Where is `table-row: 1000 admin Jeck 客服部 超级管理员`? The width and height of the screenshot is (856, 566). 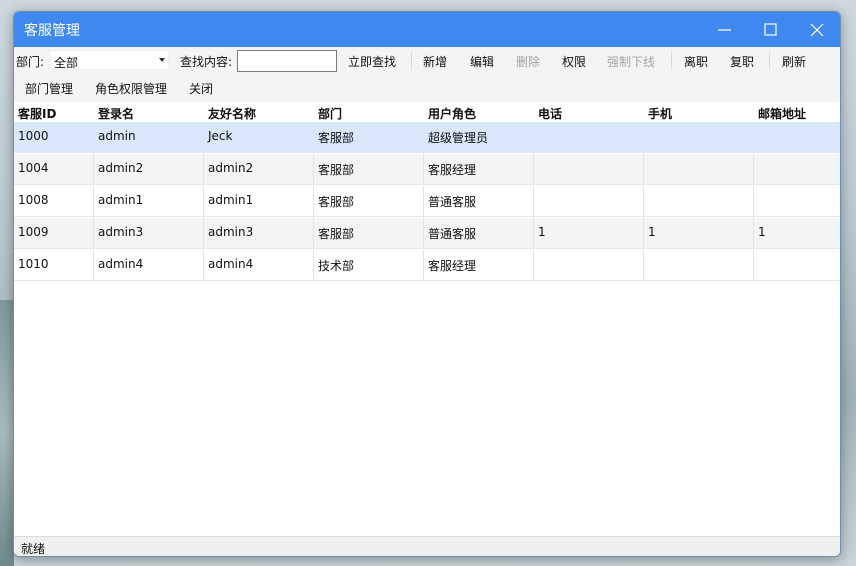
table-row: 1000 admin Jeck 客服部 超级管理员 is located at coordinates (427, 137).